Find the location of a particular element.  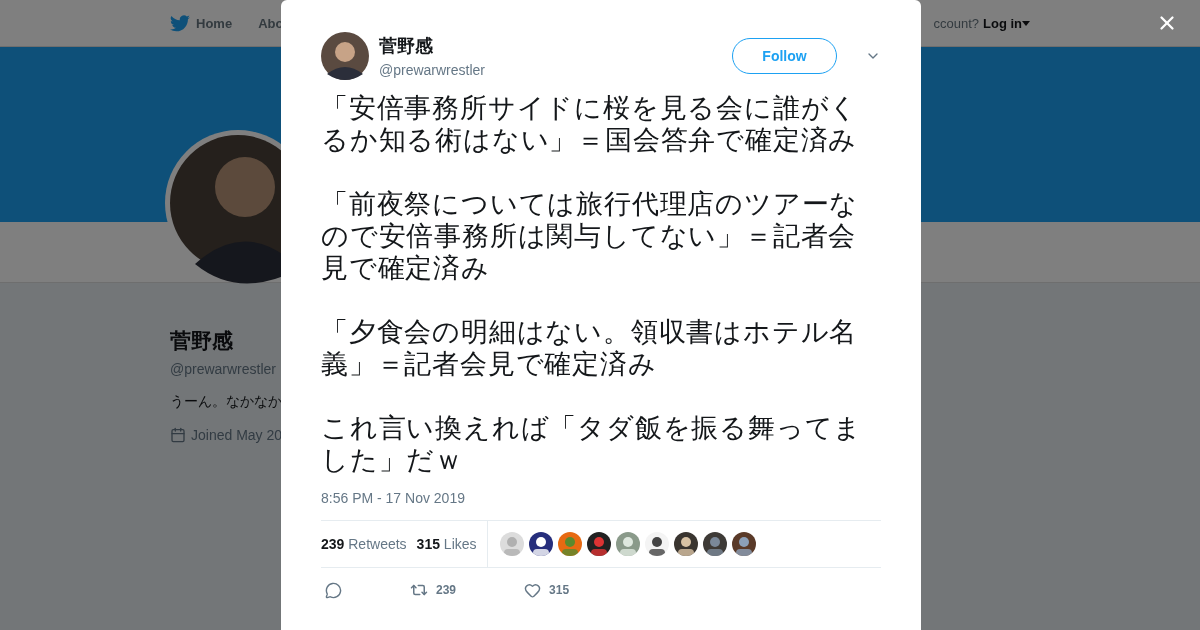

author-handle: @prewarwrestler is located at coordinates (432, 70).